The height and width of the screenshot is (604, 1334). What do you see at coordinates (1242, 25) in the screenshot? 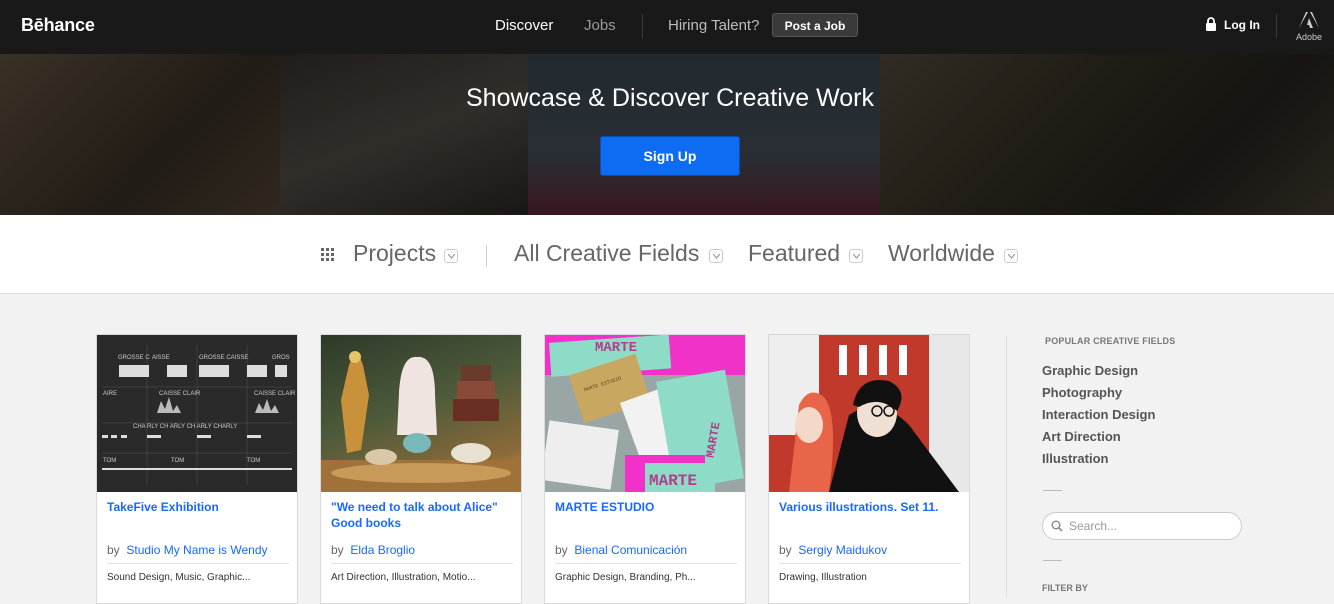
I see `login-link: Log In` at bounding box center [1242, 25].